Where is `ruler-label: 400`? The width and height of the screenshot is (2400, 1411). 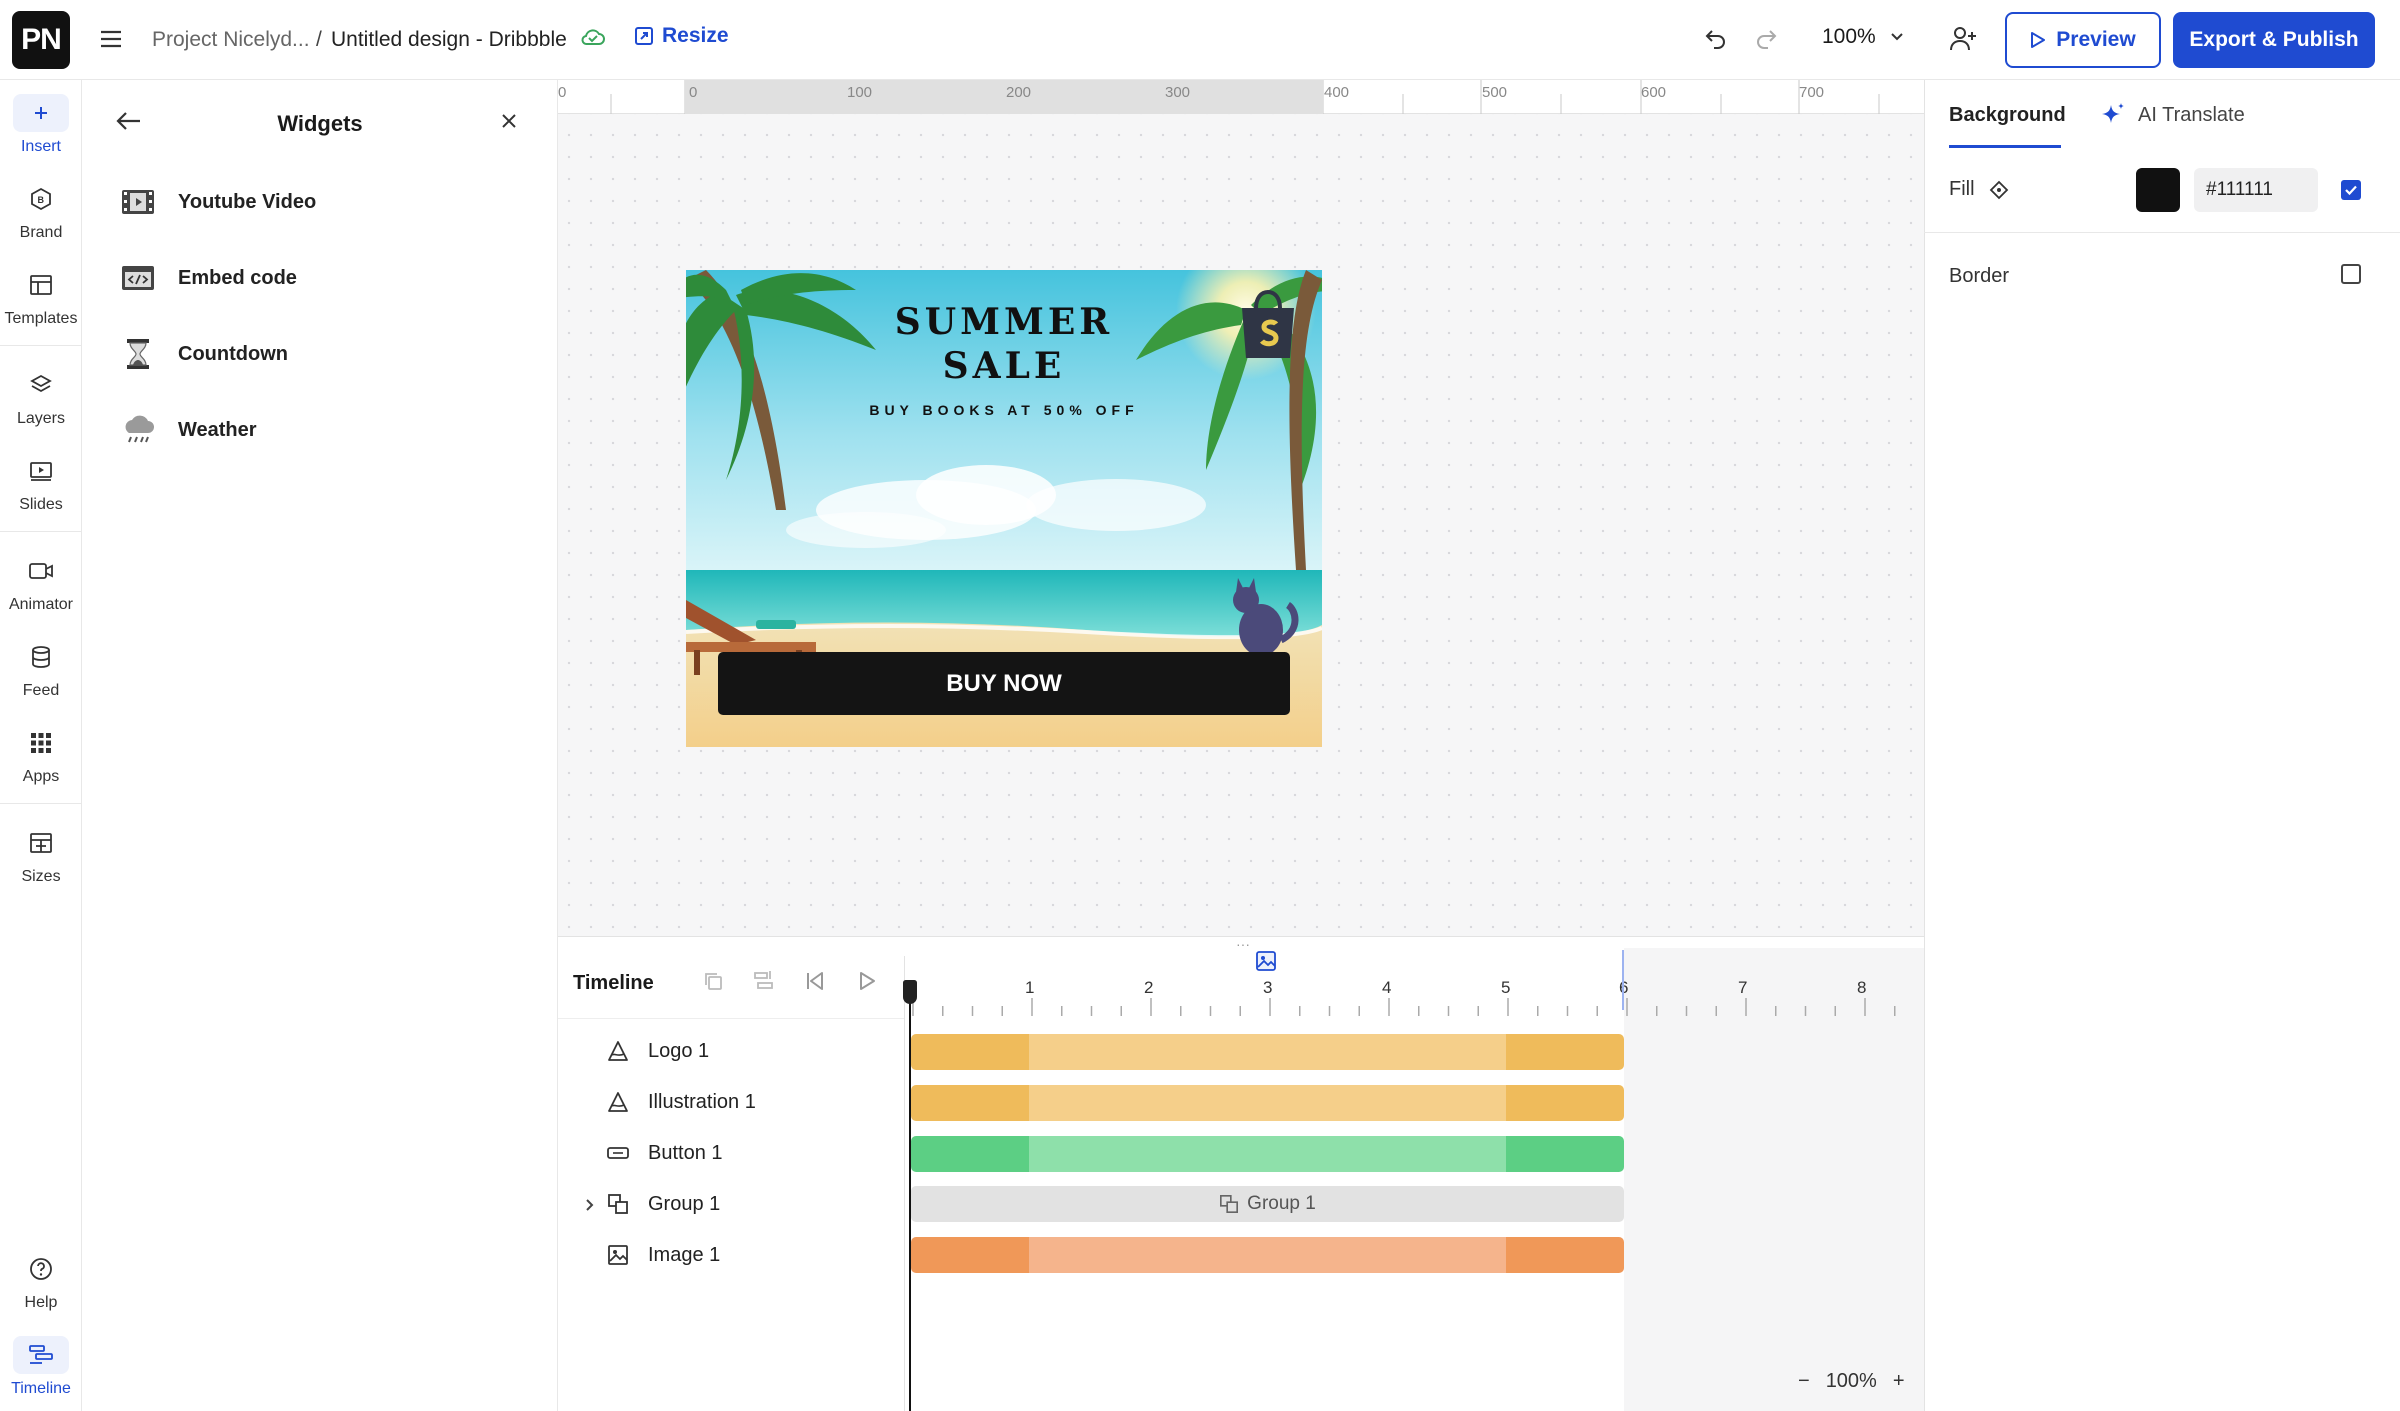 ruler-label: 400 is located at coordinates (1337, 92).